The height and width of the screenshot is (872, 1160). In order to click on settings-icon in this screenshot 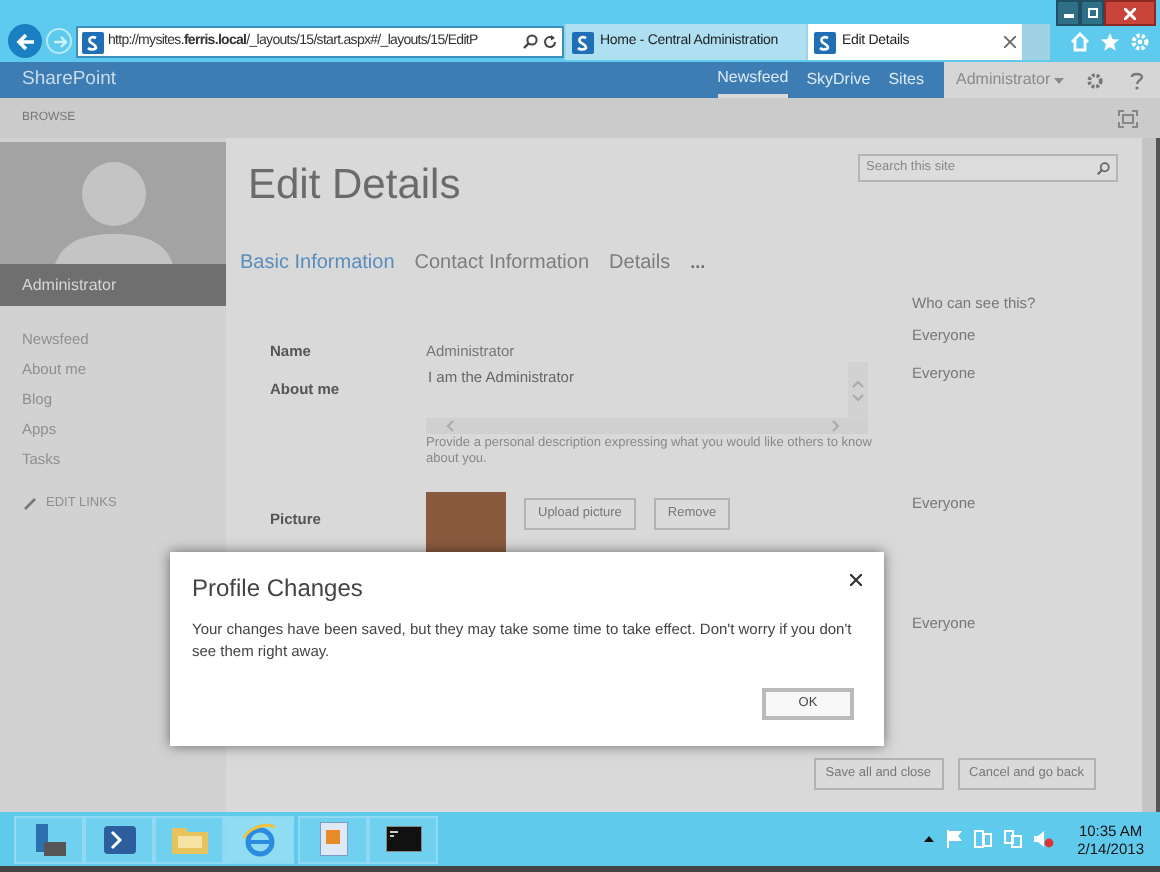, I will do `click(1095, 80)`.